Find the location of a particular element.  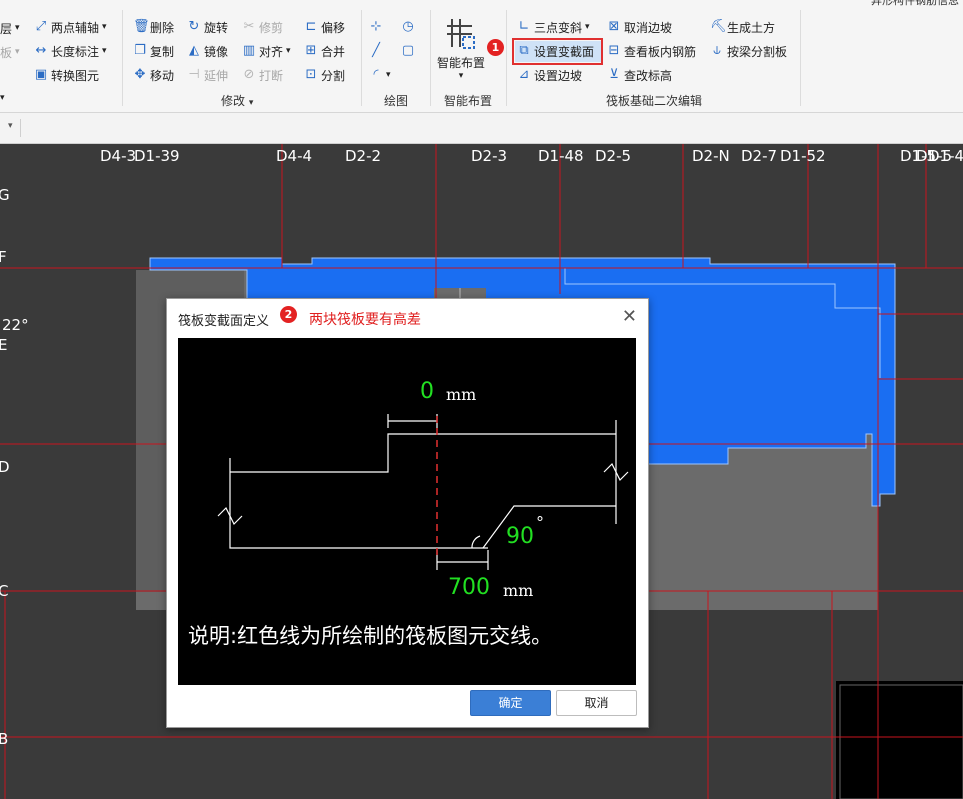

copy-icon: ❐ is located at coordinates (140, 50).